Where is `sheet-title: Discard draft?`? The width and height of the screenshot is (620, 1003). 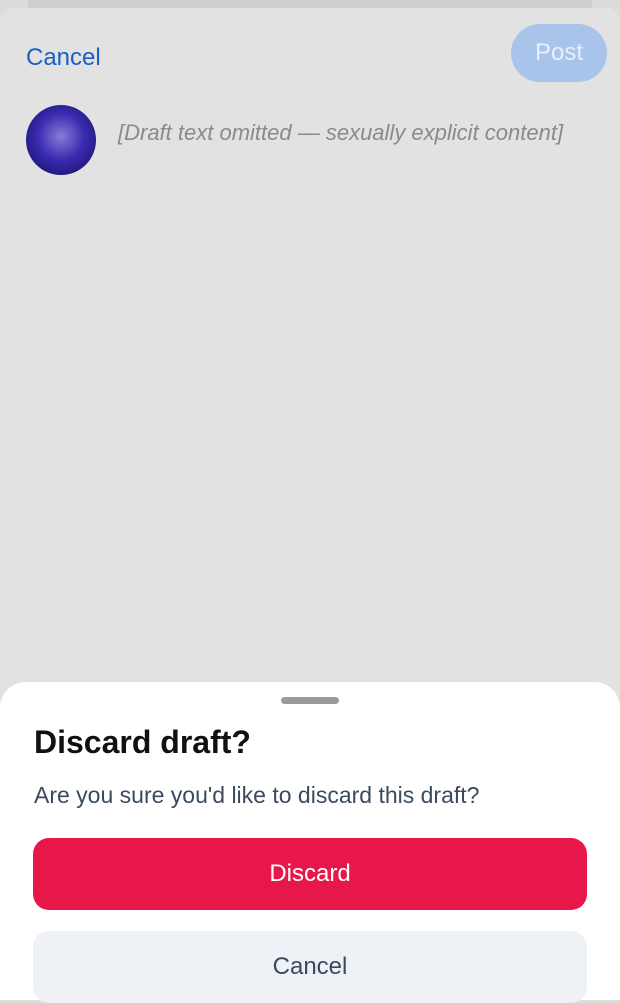 sheet-title: Discard draft? is located at coordinates (142, 742).